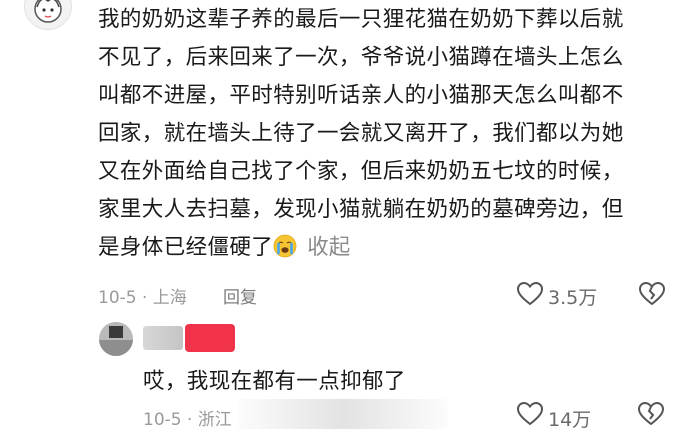 The height and width of the screenshot is (432, 690). What do you see at coordinates (361, 19) in the screenshot?
I see `comment-line: 我的奶奶这辈子养的最后一只狸花猫在奶奶下葬以后就` at bounding box center [361, 19].